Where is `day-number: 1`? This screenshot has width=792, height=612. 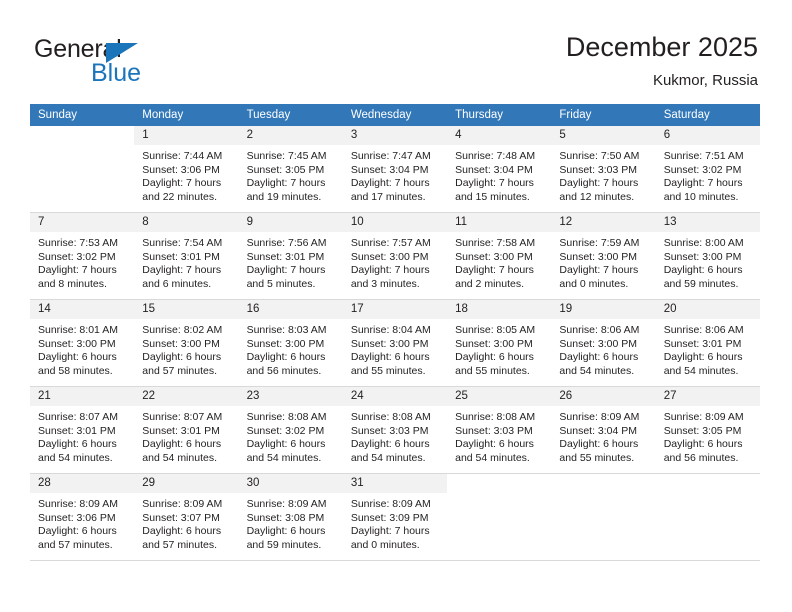 day-number: 1 is located at coordinates (186, 135).